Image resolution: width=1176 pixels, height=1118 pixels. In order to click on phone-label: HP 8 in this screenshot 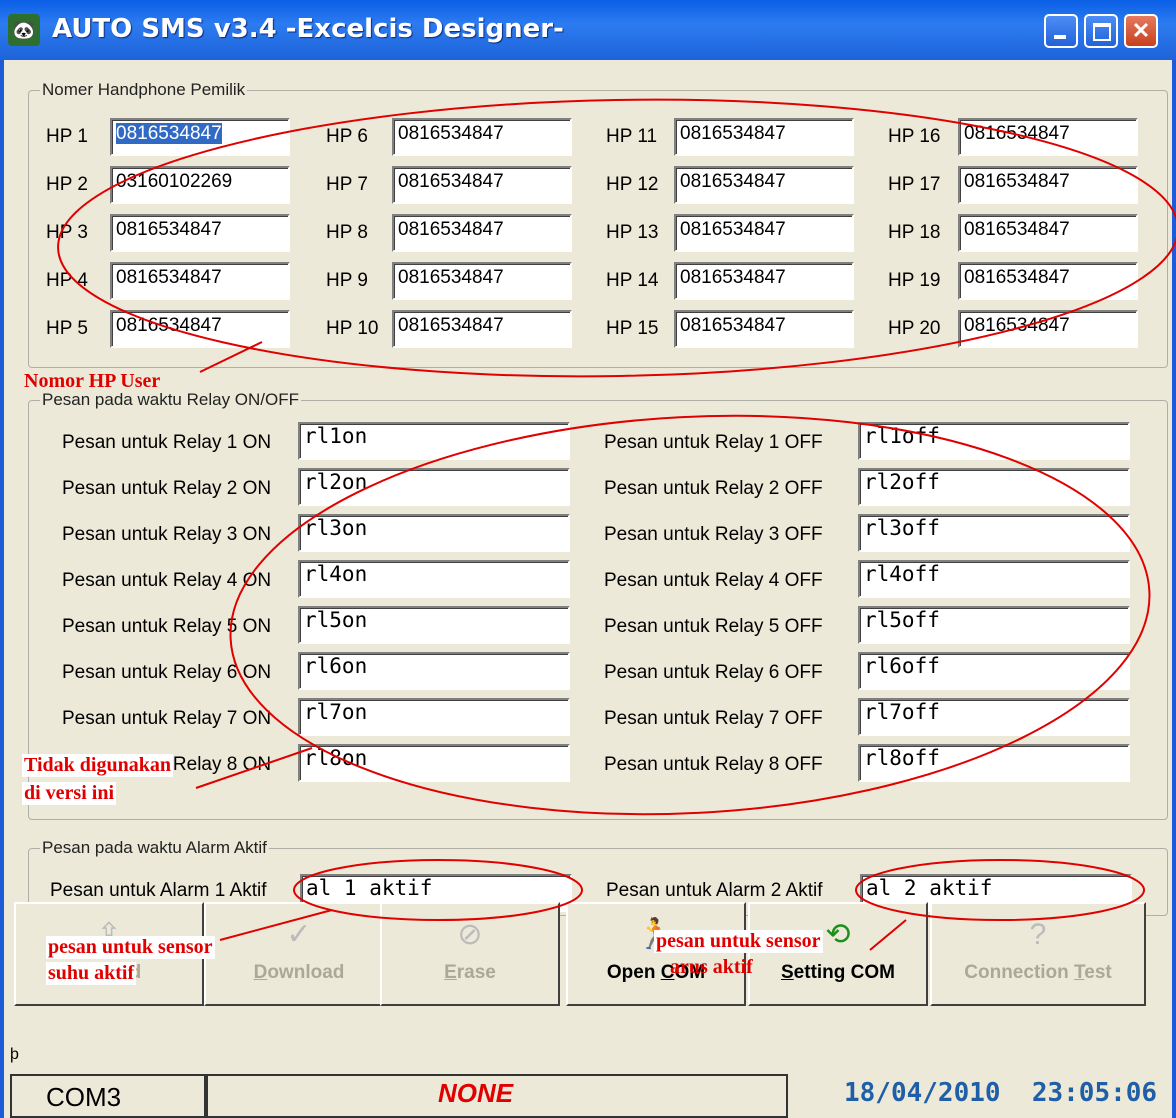, I will do `click(347, 232)`.